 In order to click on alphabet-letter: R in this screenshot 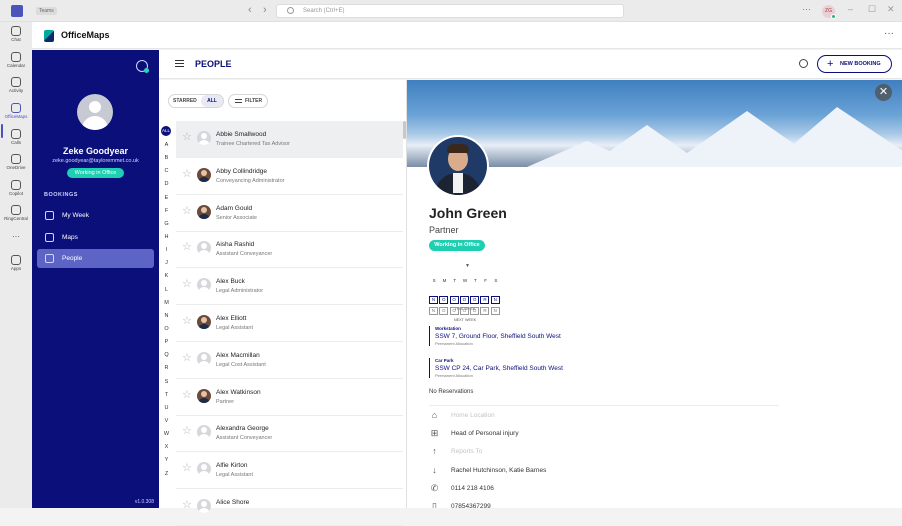, I will do `click(166, 368)`.